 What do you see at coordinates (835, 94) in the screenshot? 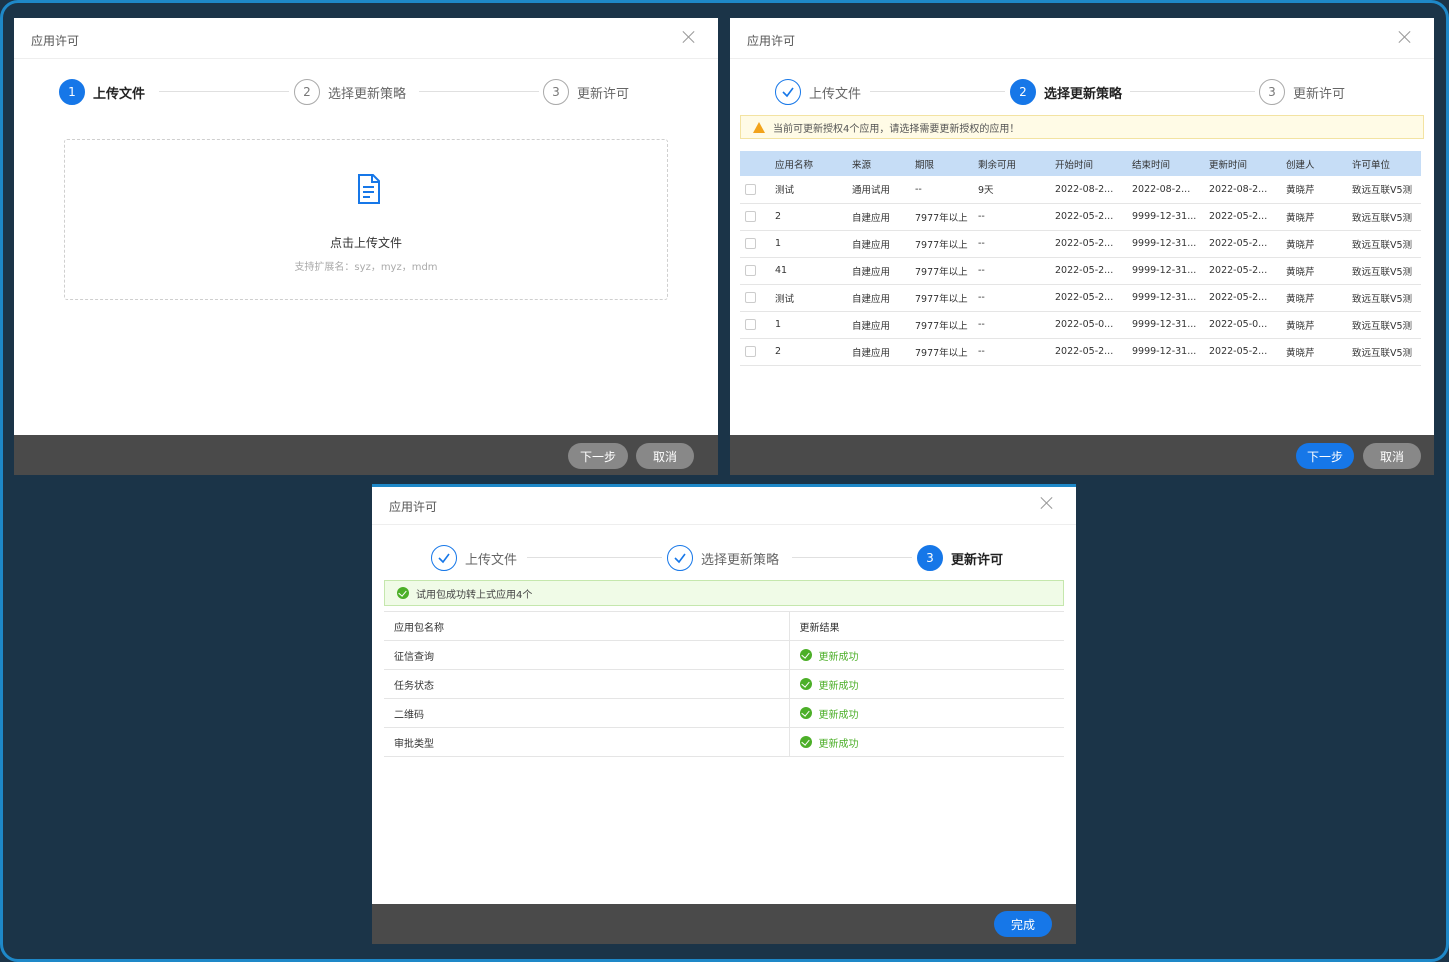
I see `step-label: 上传文件` at bounding box center [835, 94].